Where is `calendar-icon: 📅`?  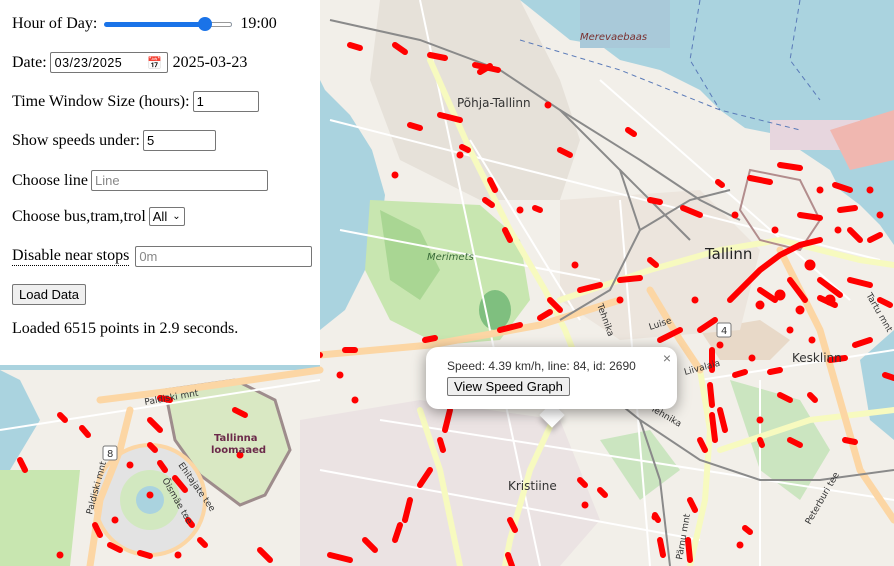
calendar-icon: 📅 is located at coordinates (154, 63).